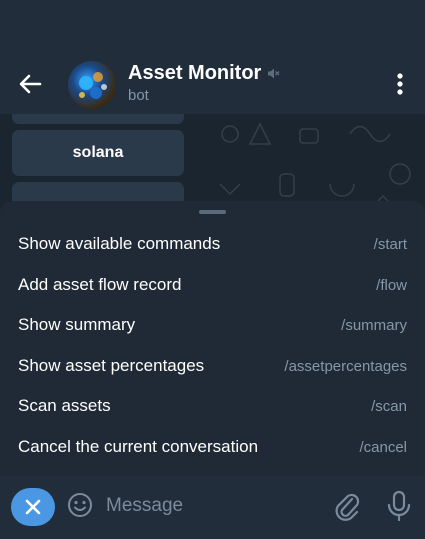 This screenshot has width=425, height=539. I want to click on message-composer, so click(212, 507).